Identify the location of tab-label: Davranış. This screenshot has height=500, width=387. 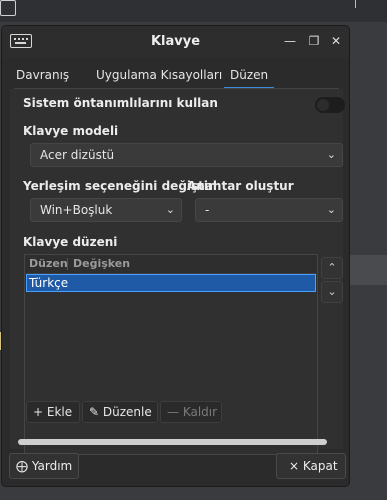
(43, 75).